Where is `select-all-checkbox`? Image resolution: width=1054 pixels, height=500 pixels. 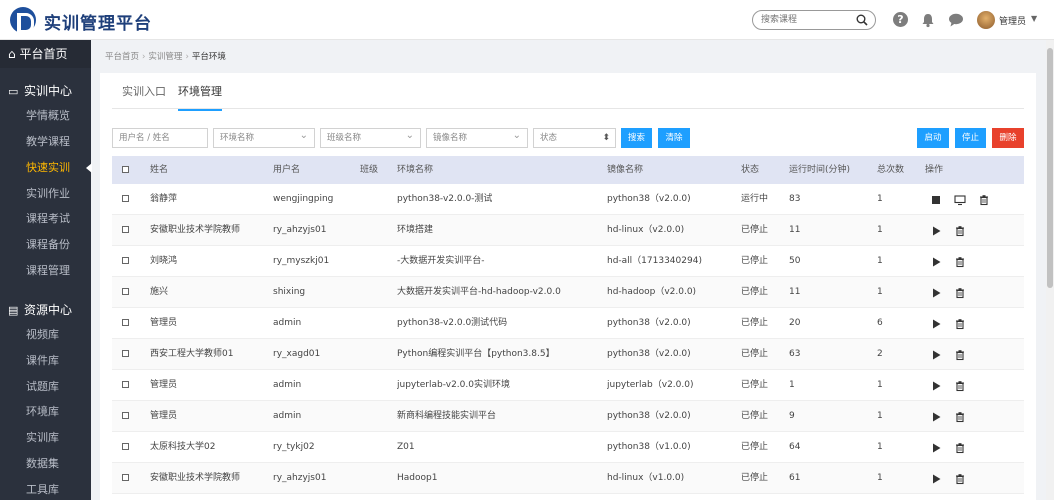
select-all-checkbox is located at coordinates (125, 169).